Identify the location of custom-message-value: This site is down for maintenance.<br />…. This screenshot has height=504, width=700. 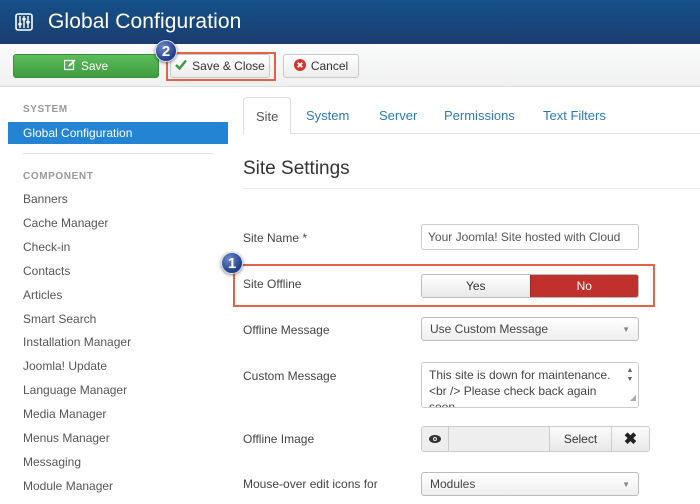
(520, 388).